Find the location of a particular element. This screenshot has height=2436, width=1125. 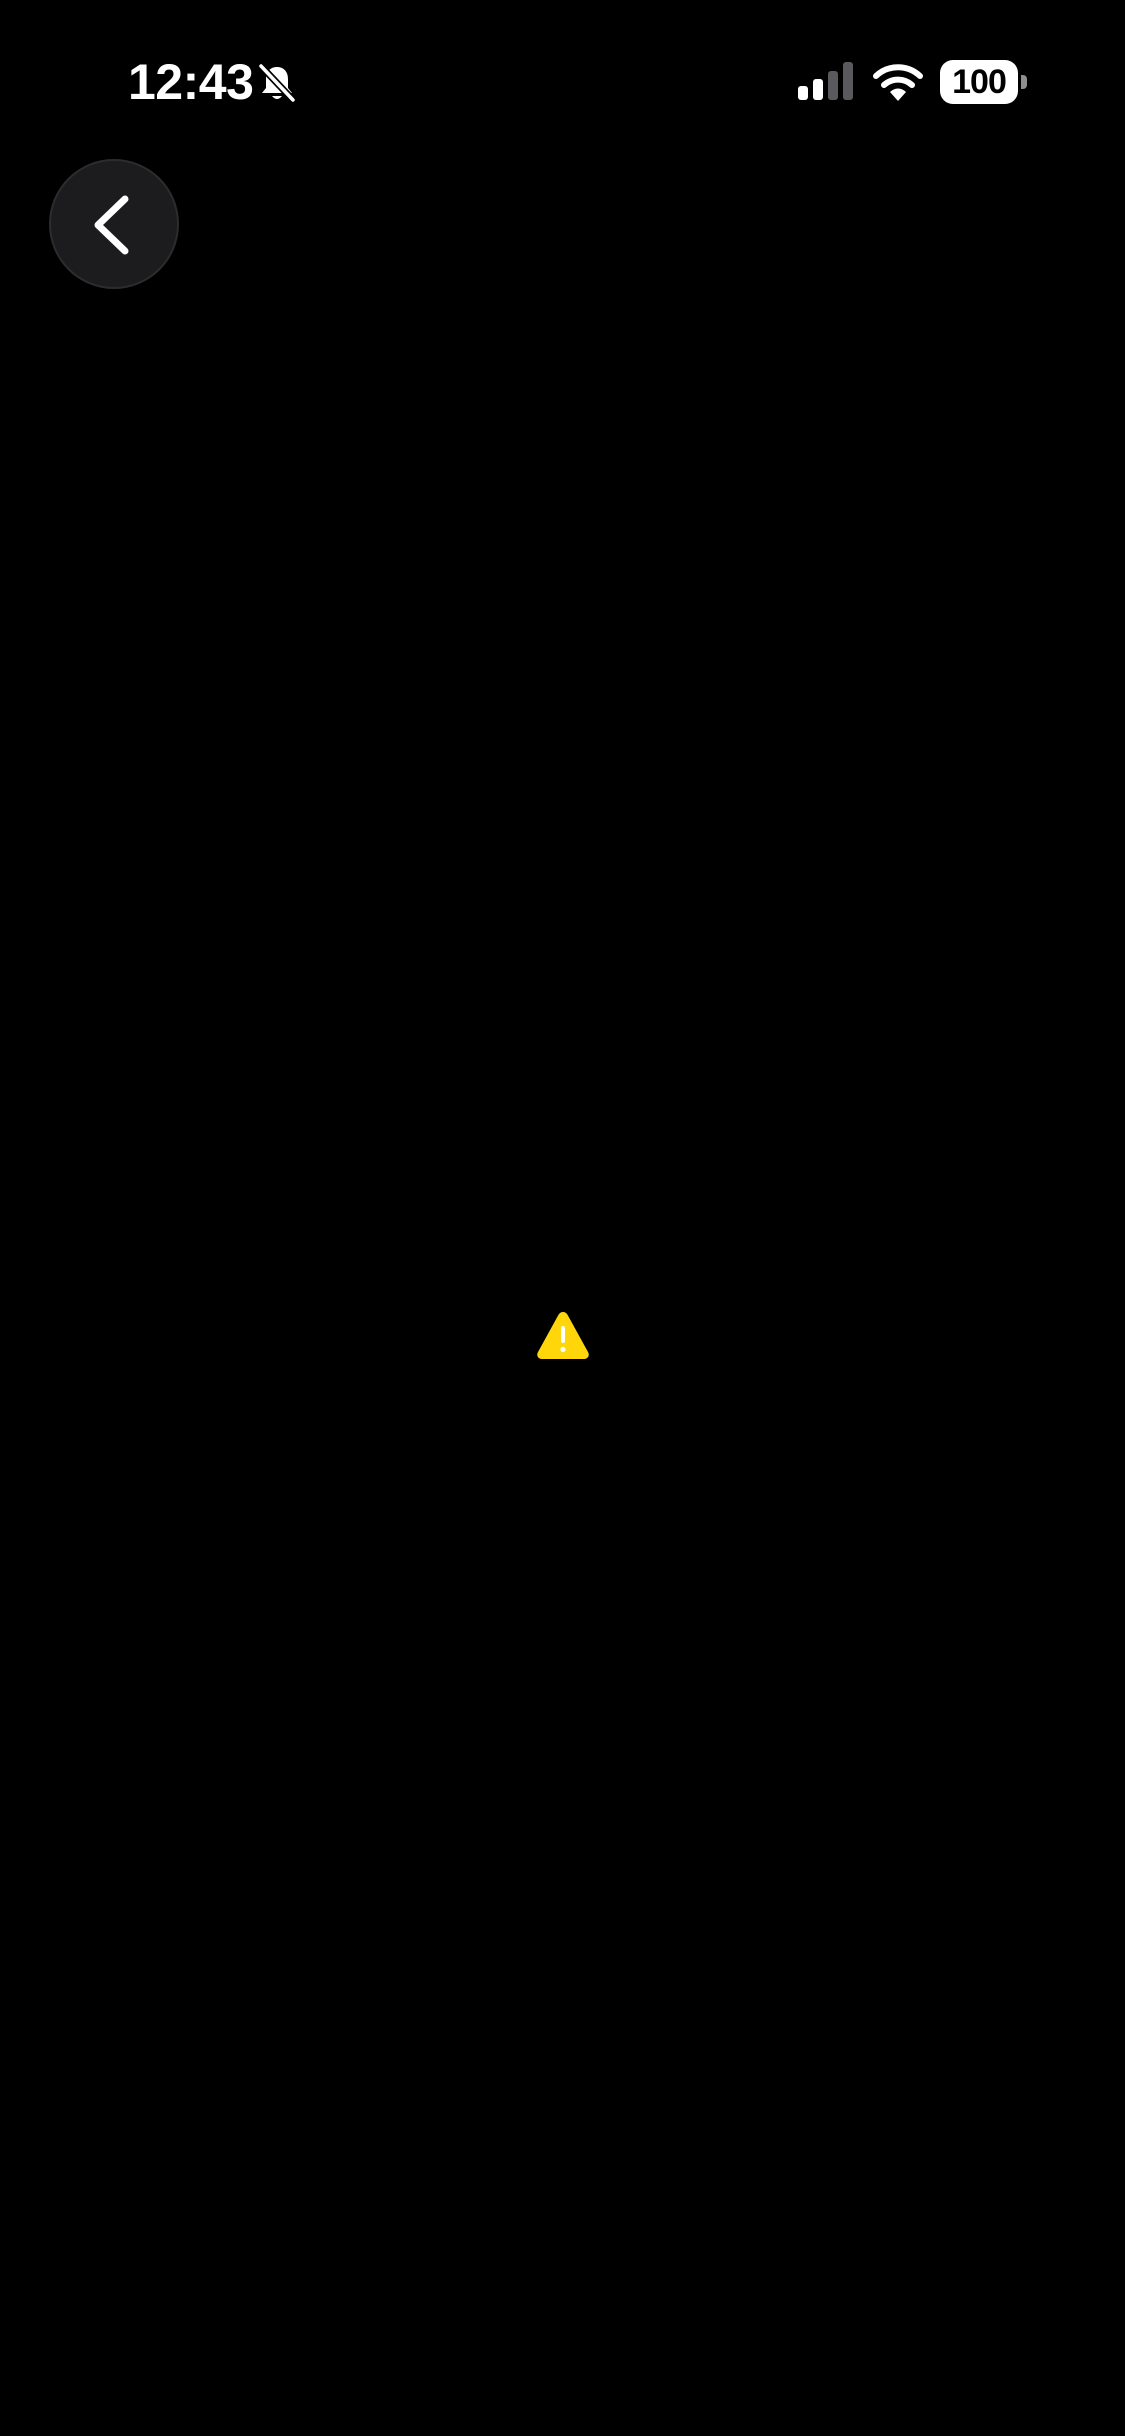

back-button is located at coordinates (114, 224).